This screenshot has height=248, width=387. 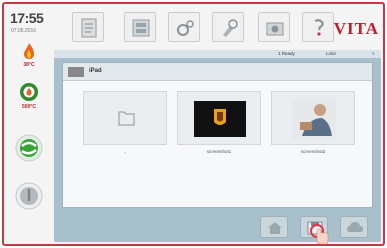 What do you see at coordinates (217, 72) in the screenshot?
I see `path-bar: iPad` at bounding box center [217, 72].